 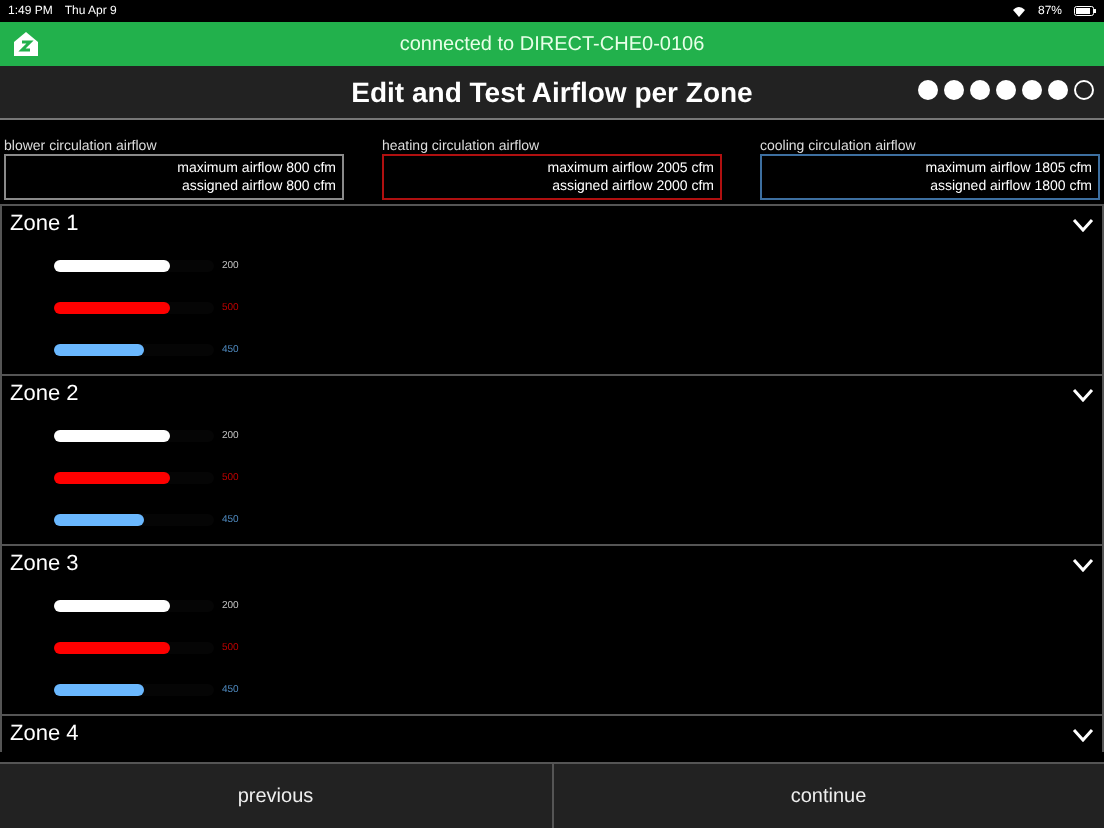 What do you see at coordinates (44, 564) in the screenshot?
I see `zone-name: Zone 3` at bounding box center [44, 564].